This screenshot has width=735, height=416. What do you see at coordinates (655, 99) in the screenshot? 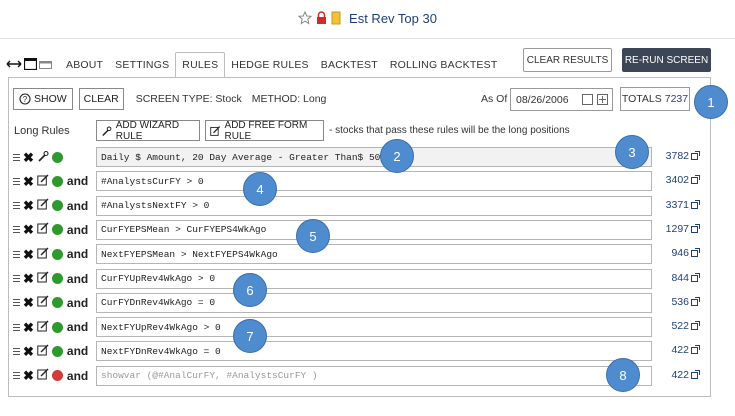
I see `totals-box: TOTALS 7237` at bounding box center [655, 99].